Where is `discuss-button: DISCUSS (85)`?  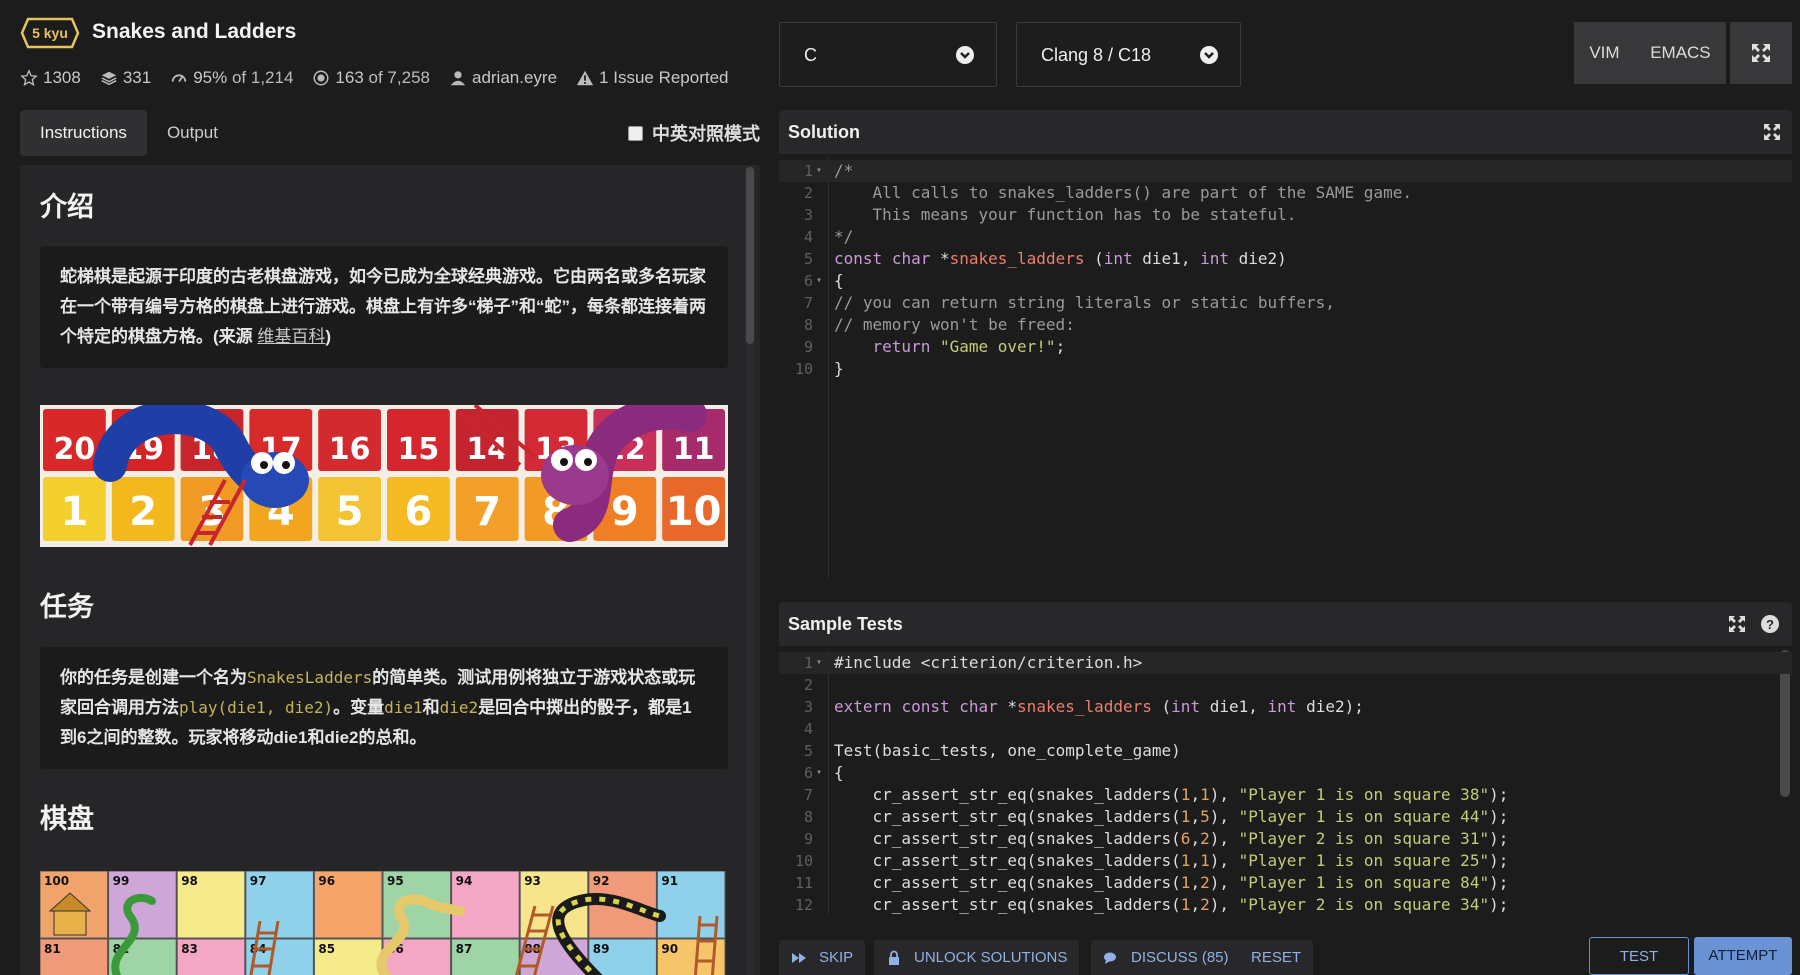 discuss-button: DISCUSS (85) is located at coordinates (1166, 957).